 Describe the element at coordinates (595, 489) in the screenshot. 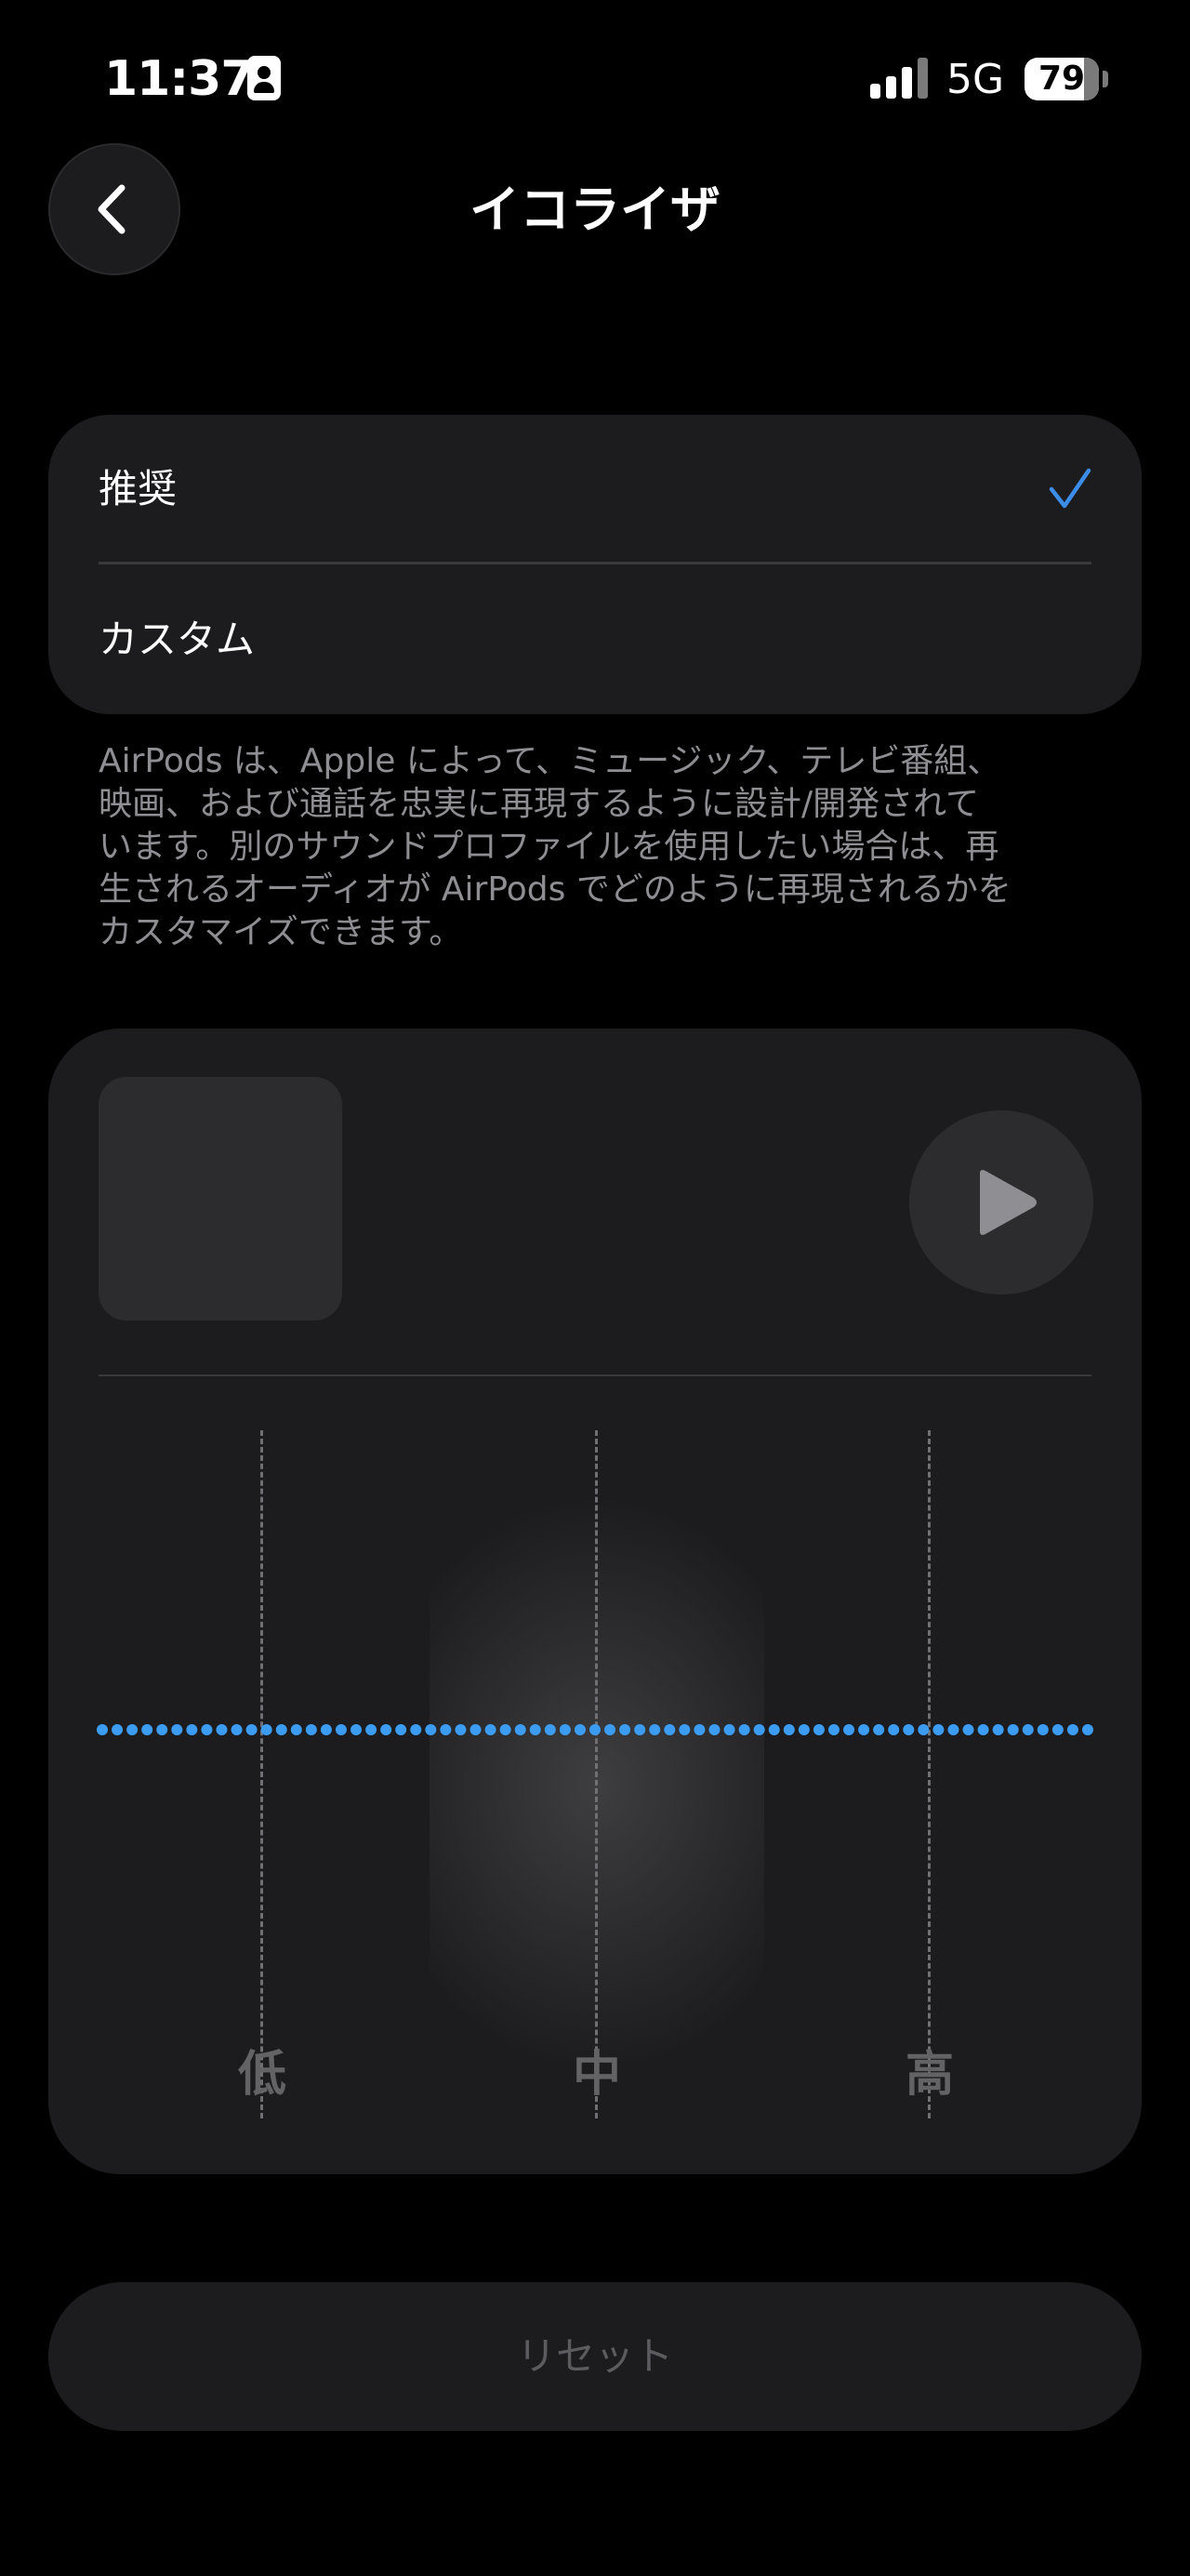

I see `option-recommended: 推奨` at that location.